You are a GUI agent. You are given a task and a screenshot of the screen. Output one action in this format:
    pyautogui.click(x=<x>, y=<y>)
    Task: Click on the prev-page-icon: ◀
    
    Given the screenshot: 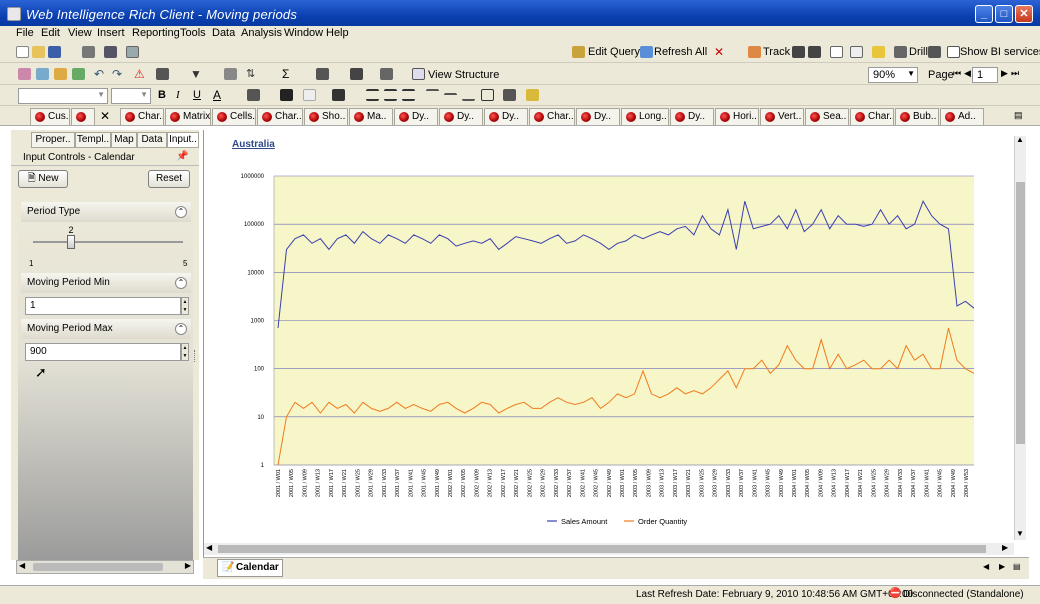 What is the action you would take?
    pyautogui.click(x=967, y=73)
    